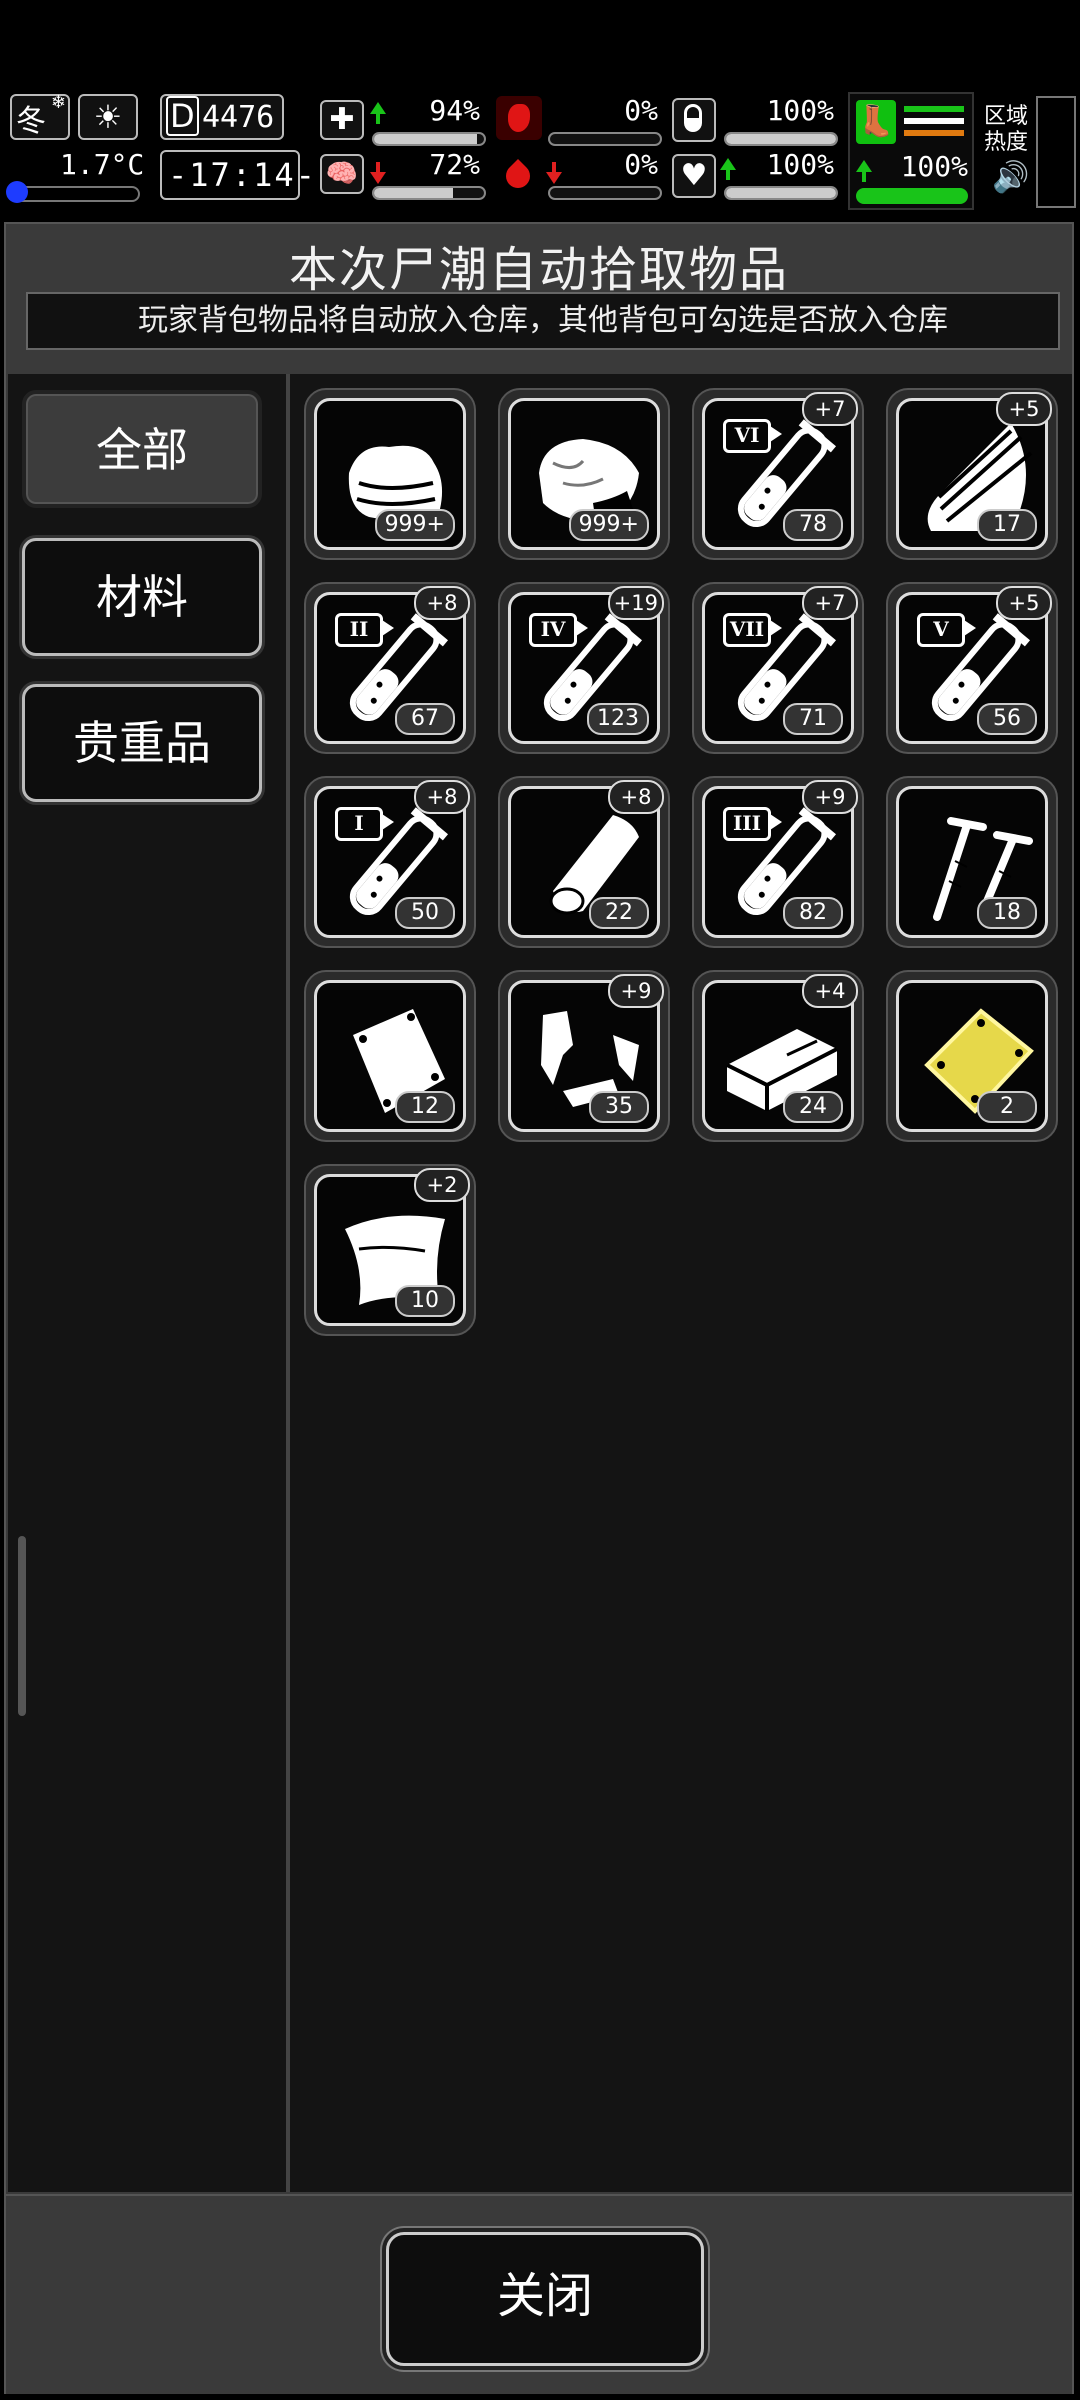  I want to click on sanity-bar, so click(429, 193).